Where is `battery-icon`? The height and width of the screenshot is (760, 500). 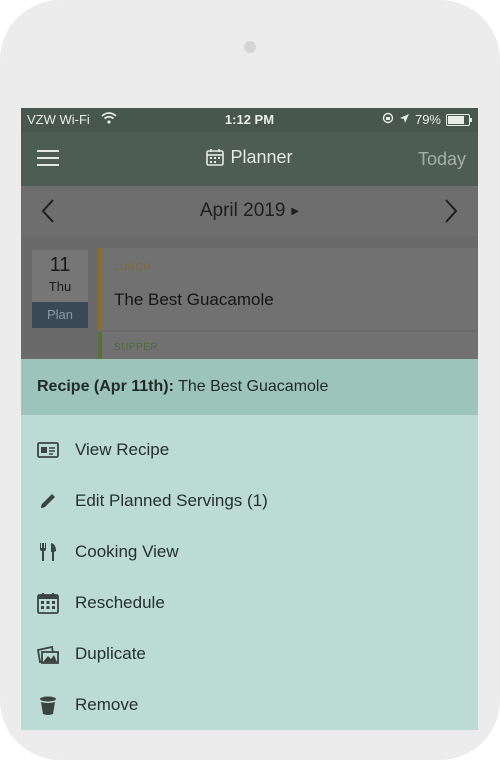 battery-icon is located at coordinates (459, 119).